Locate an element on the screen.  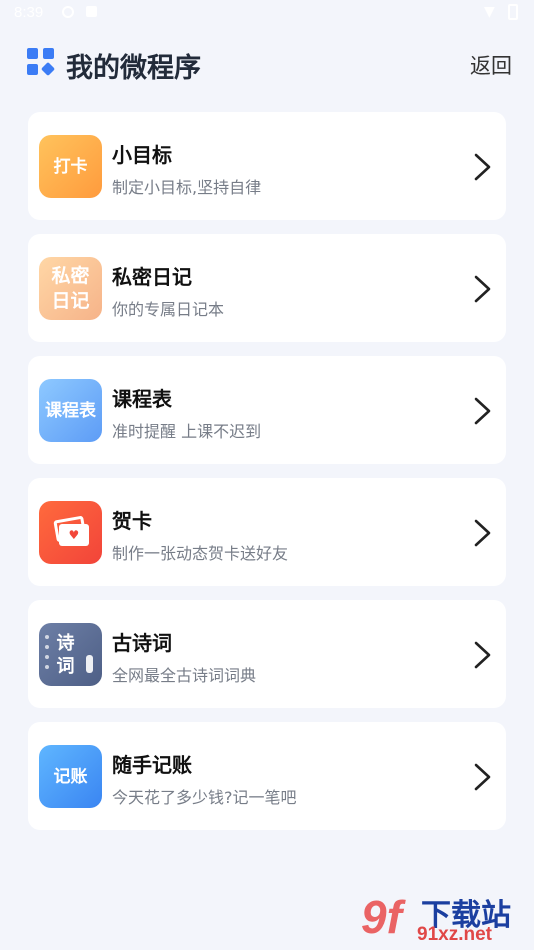
poetry-book-icon: 诗词 is located at coordinates (70, 654).